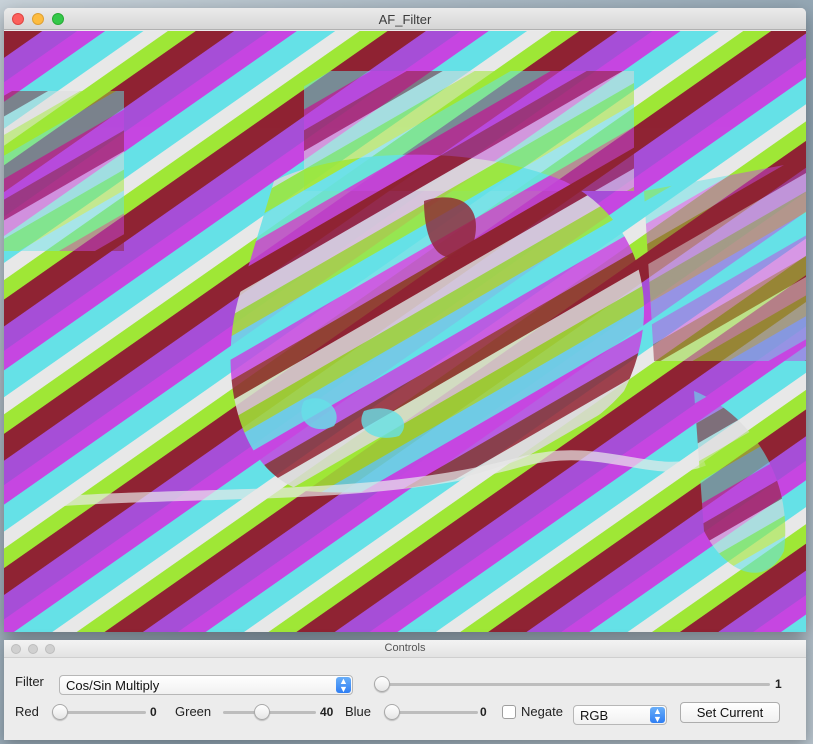 Image resolution: width=813 pixels, height=744 pixels. I want to click on filter-amount-slider, so click(572, 684).